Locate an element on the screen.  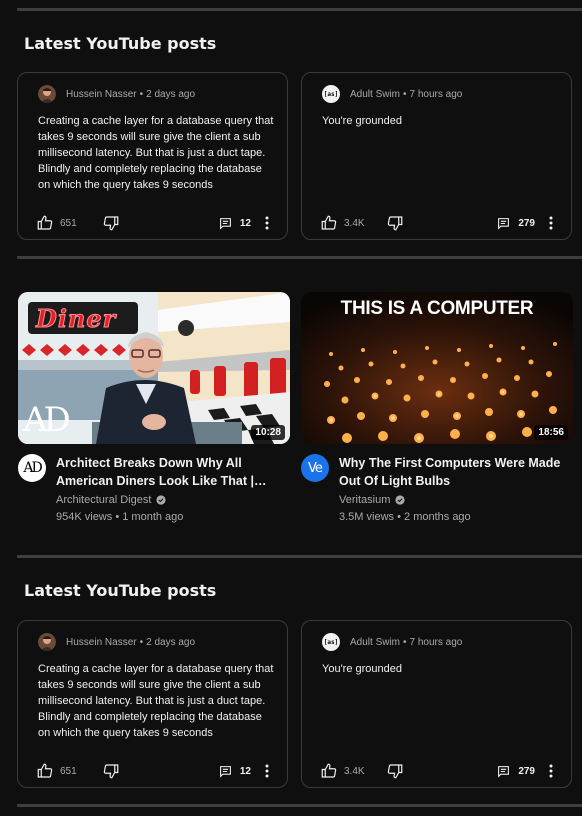
video-duration: 10:28 is located at coordinates (268, 432).